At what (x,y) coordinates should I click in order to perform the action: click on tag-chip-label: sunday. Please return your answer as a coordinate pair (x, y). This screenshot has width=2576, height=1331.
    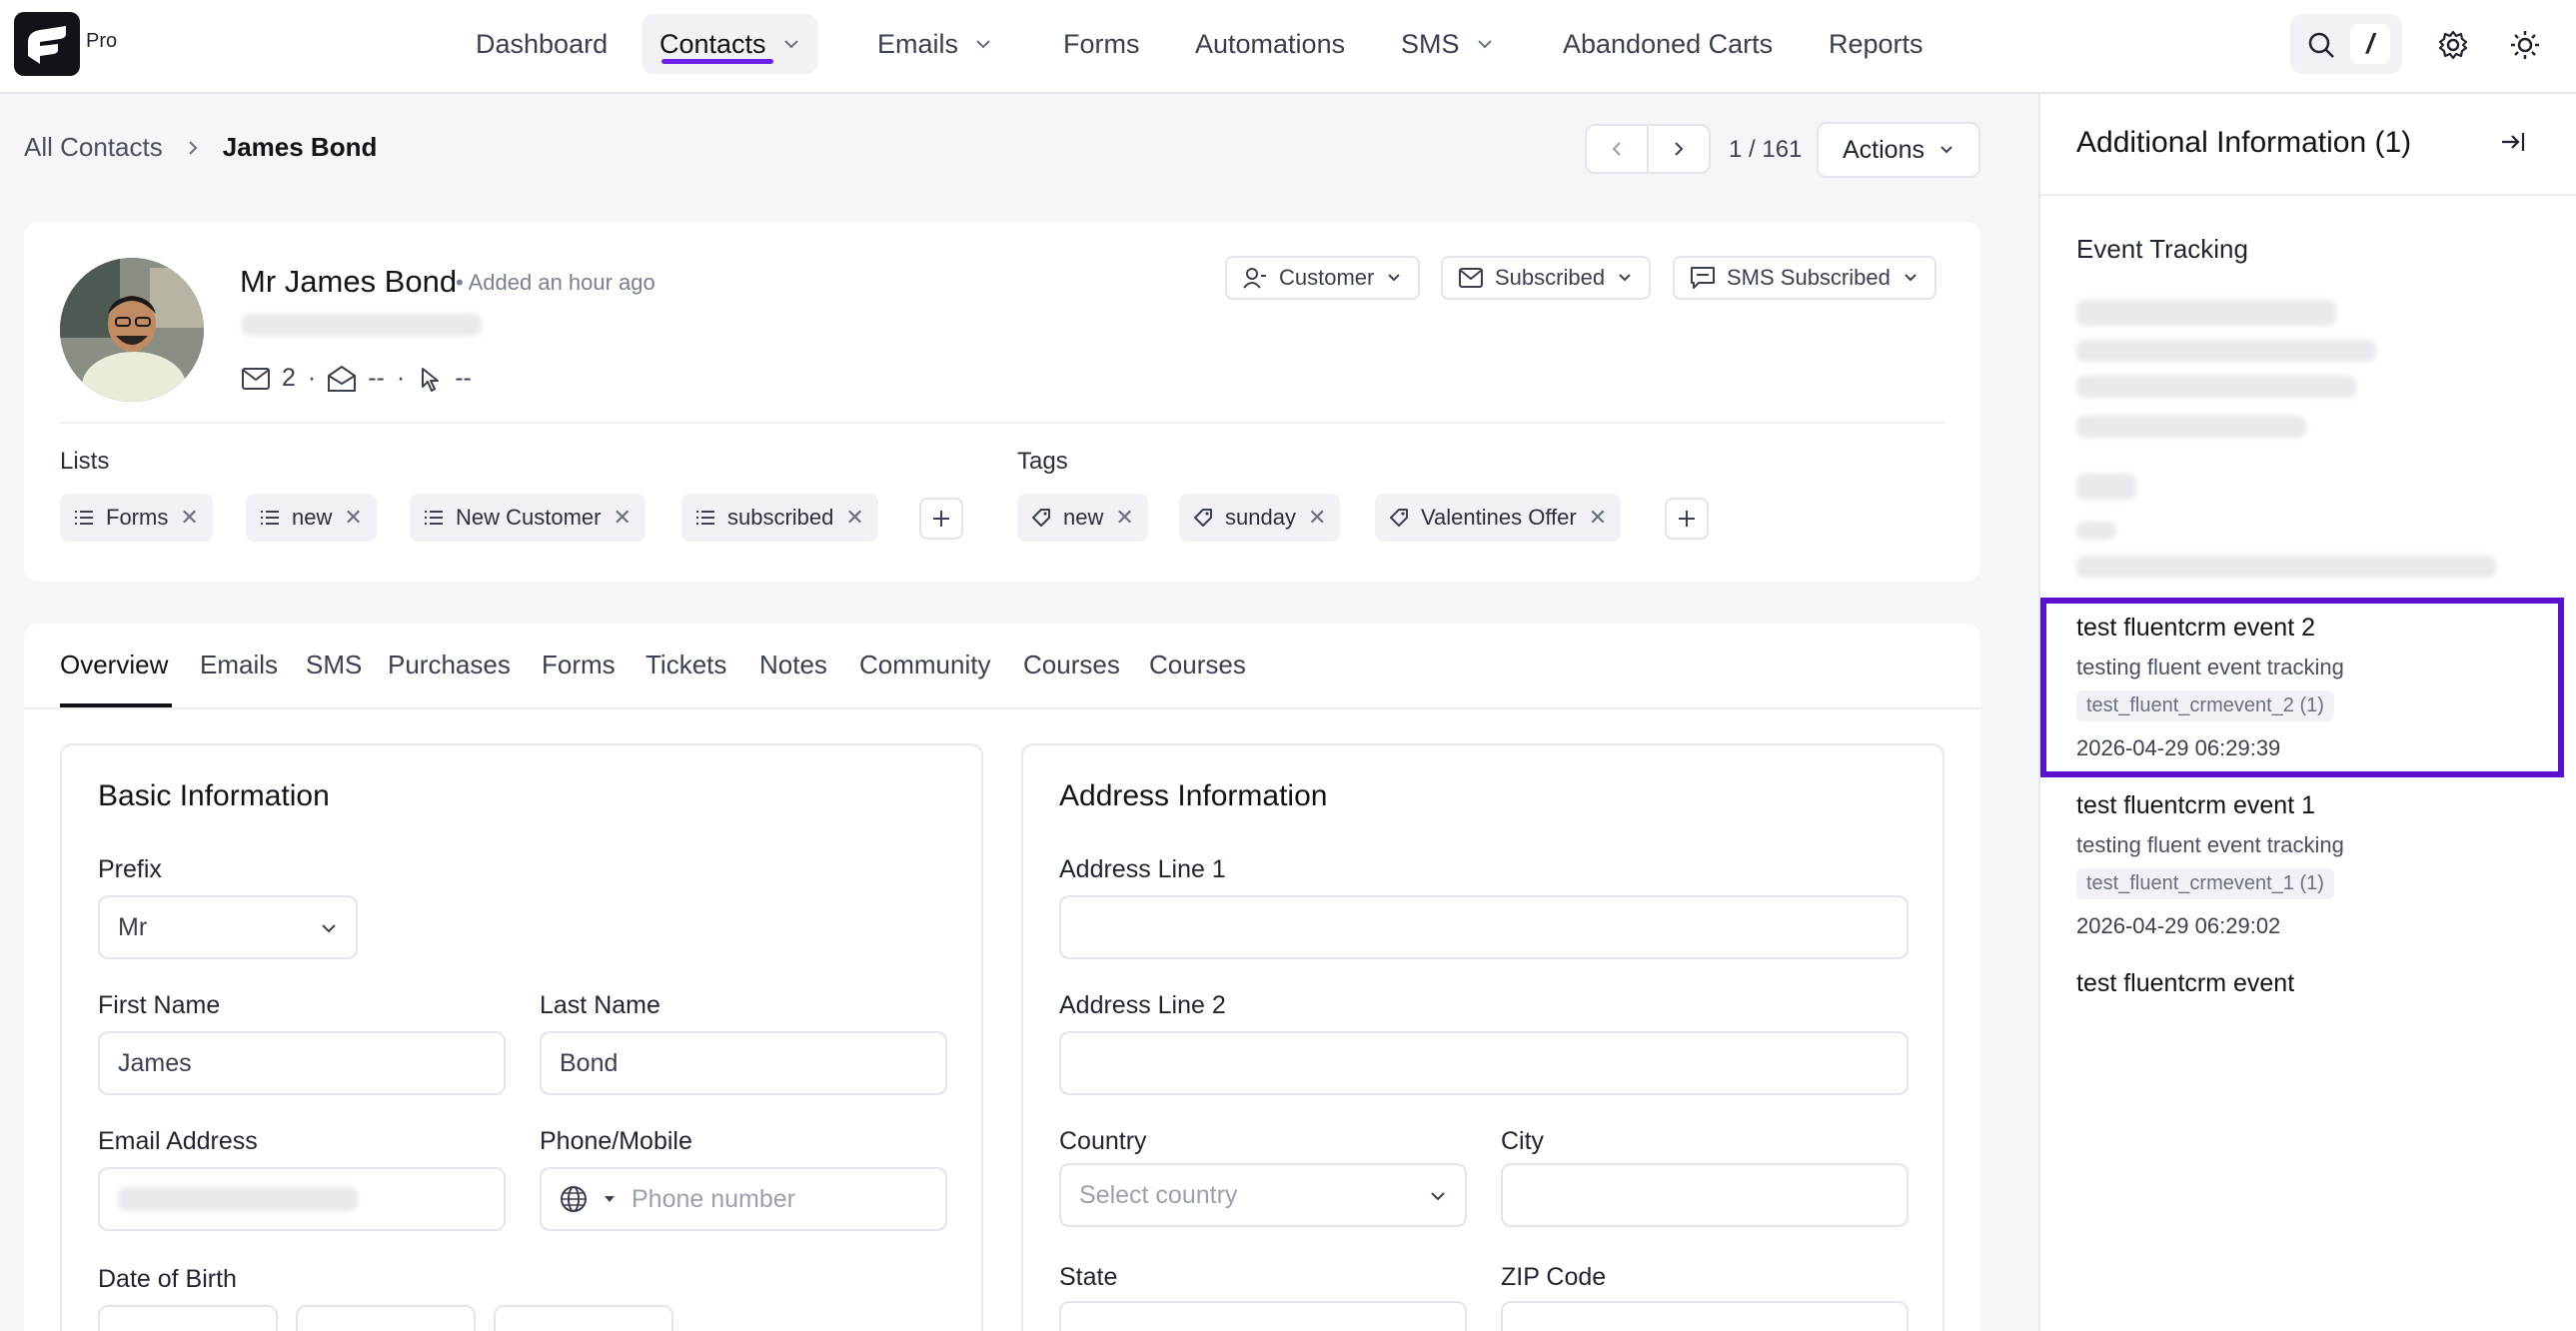
    Looking at the image, I should click on (1260, 517).